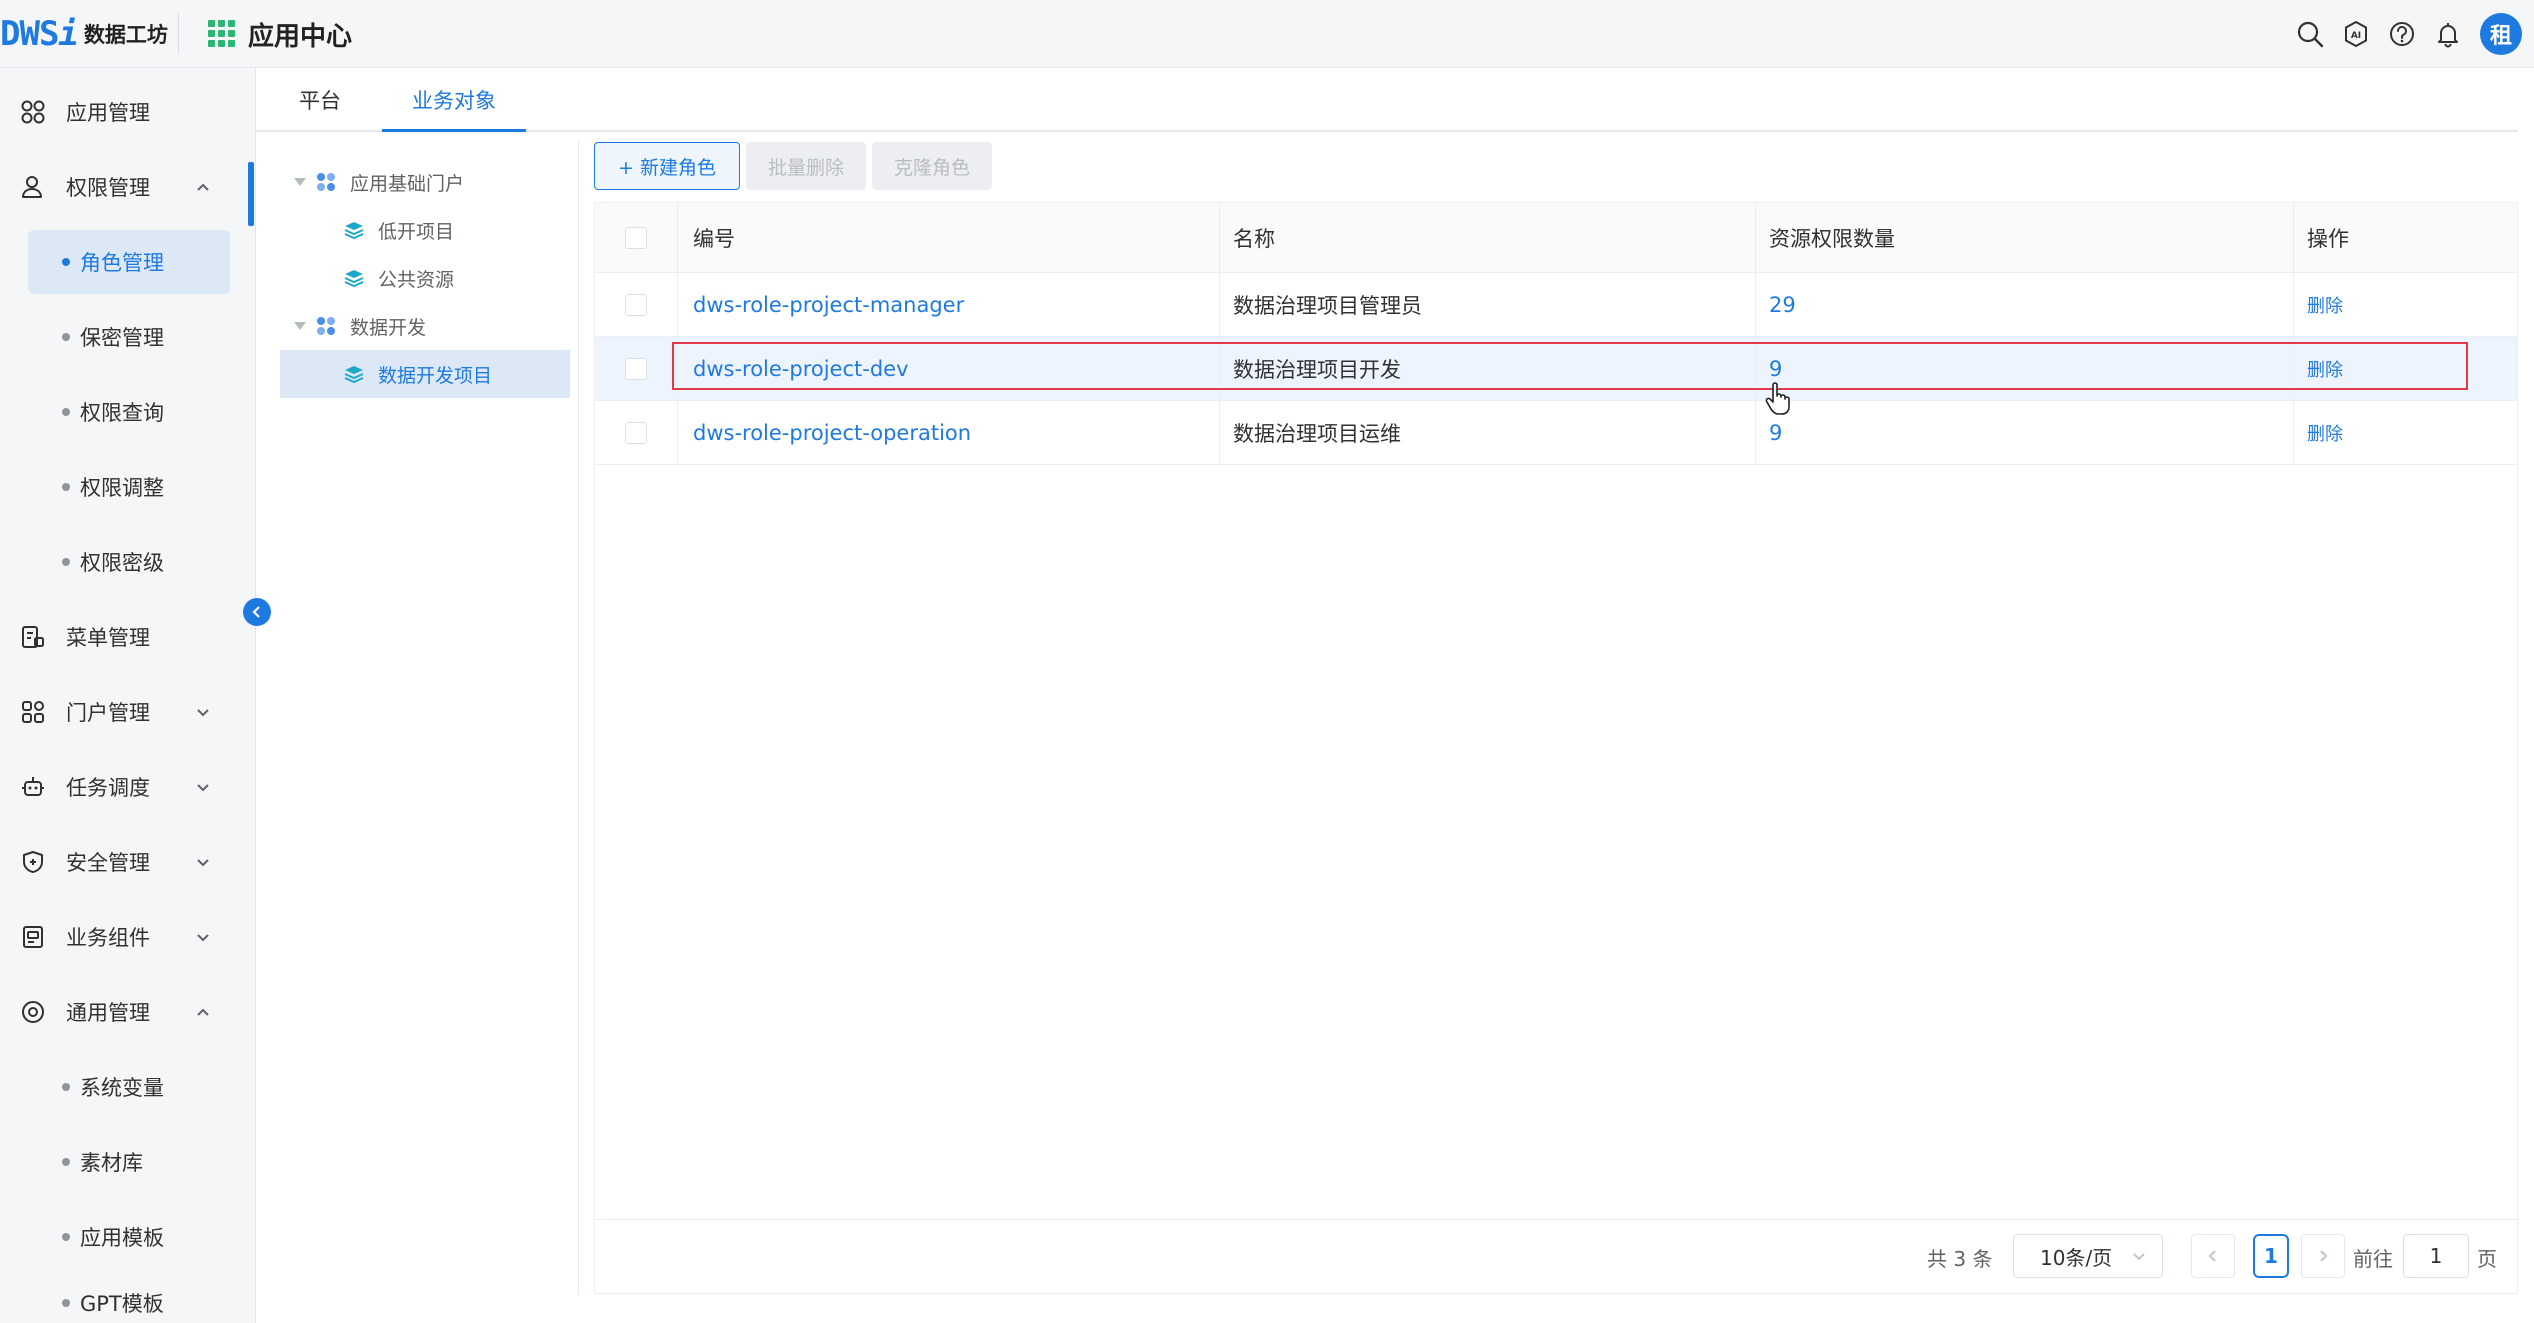  Describe the element at coordinates (108, 1013) in the screenshot. I see `sidebar-item-label: 通用管理` at that location.